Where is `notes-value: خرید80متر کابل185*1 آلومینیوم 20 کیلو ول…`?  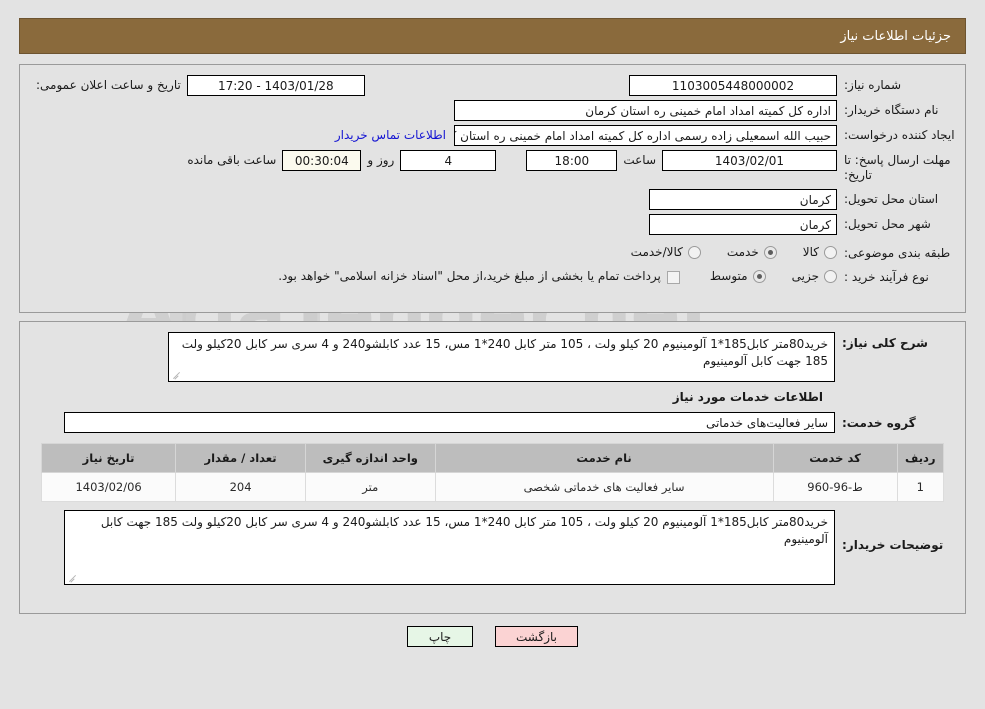 notes-value: خرید80متر کابل185*1 آلومینیوم 20 کیلو ول… is located at coordinates (464, 530).